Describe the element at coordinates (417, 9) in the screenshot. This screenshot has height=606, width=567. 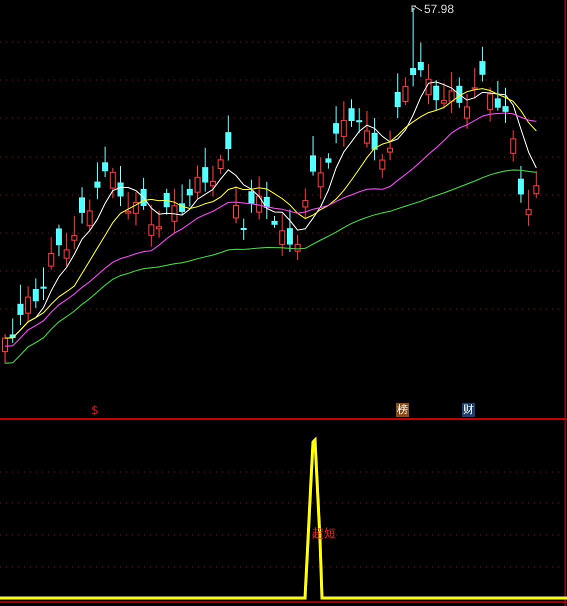
I see `pointer-icon` at that location.